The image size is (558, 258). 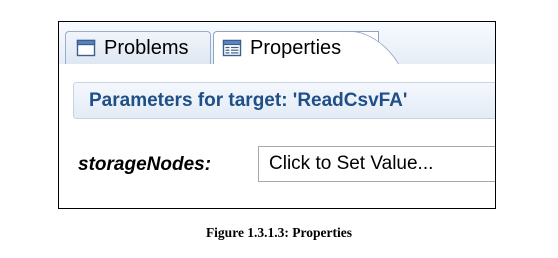 What do you see at coordinates (248, 100) in the screenshot?
I see `parameters-header-text: Parameters for target: 'ReadCsvFA'` at bounding box center [248, 100].